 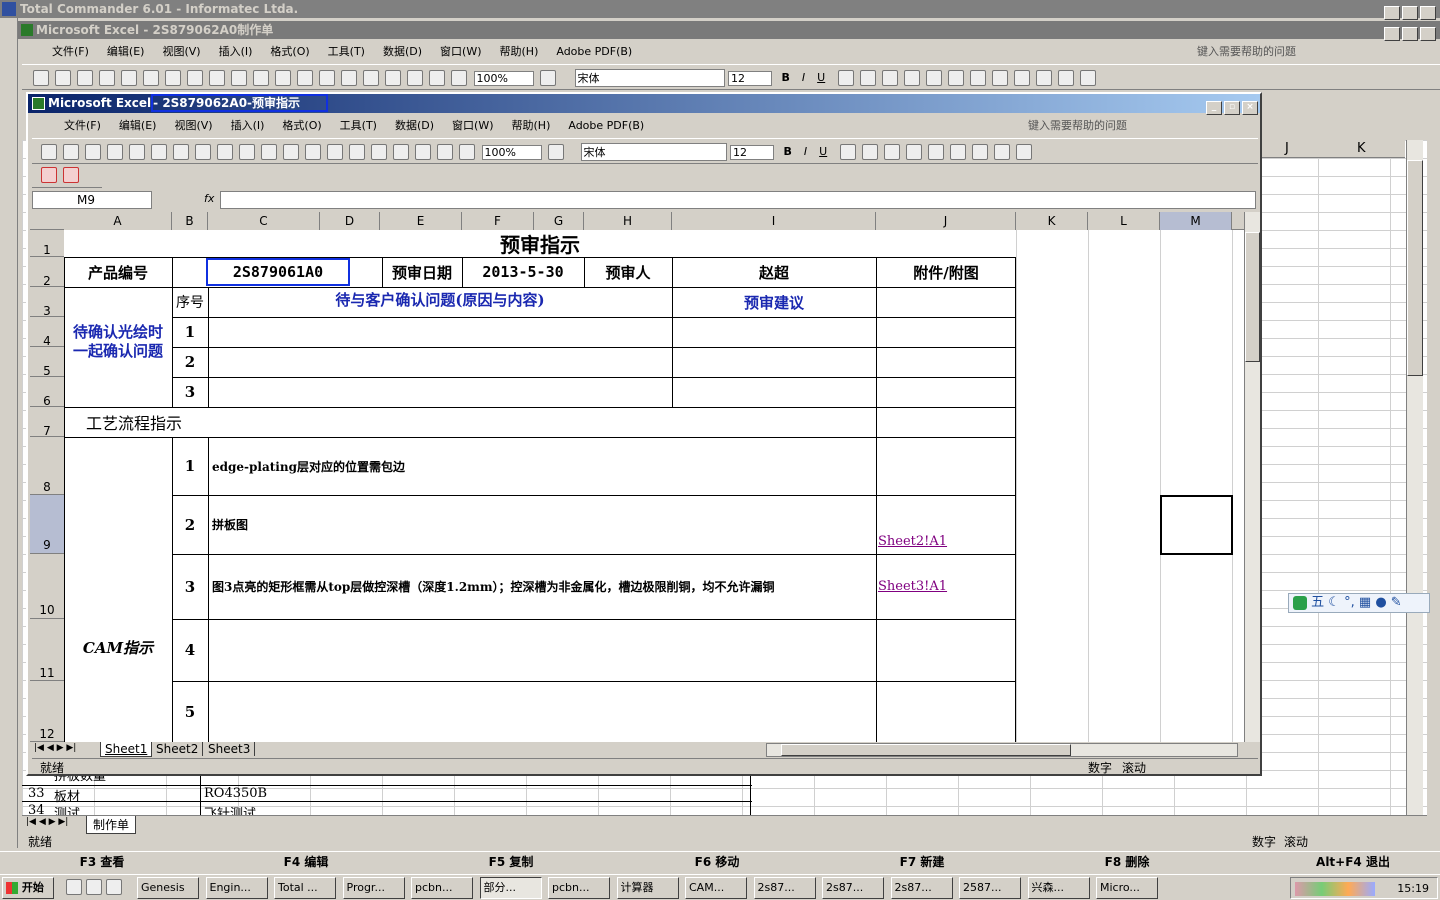 I want to click on pdf-convert-icon, so click(x=49, y=175).